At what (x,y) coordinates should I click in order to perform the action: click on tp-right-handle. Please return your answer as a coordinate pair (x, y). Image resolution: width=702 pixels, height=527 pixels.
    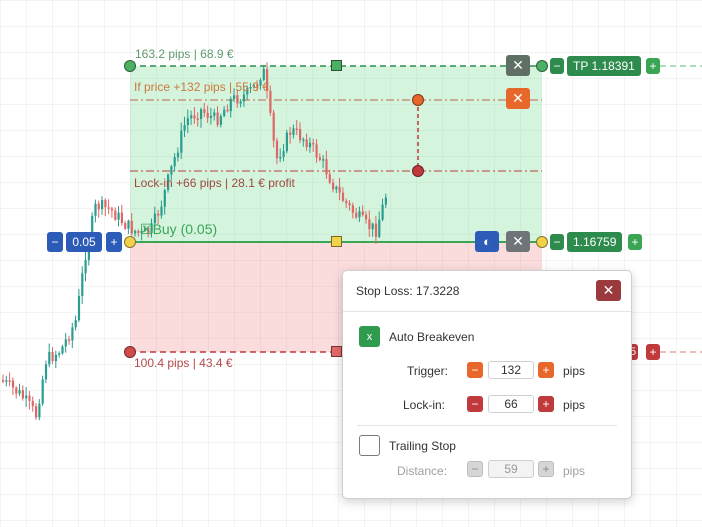
    Looking at the image, I should click on (542, 66).